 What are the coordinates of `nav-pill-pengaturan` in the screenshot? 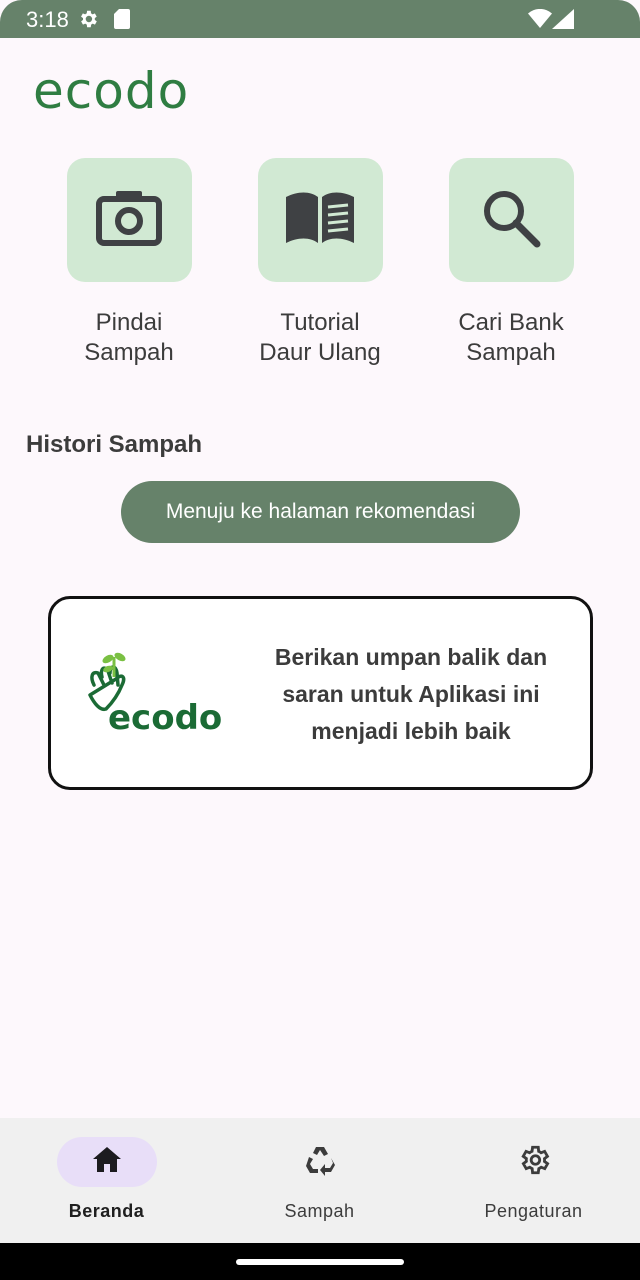 It's located at (534, 1162).